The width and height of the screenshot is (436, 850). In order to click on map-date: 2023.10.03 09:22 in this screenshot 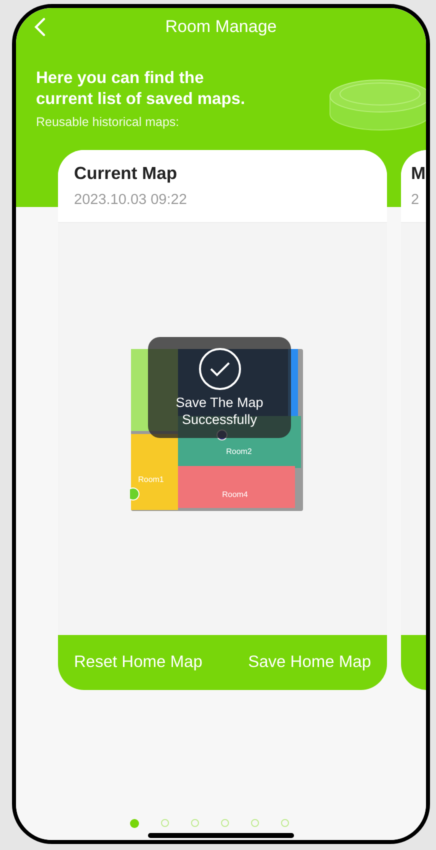, I will do `click(131, 200)`.